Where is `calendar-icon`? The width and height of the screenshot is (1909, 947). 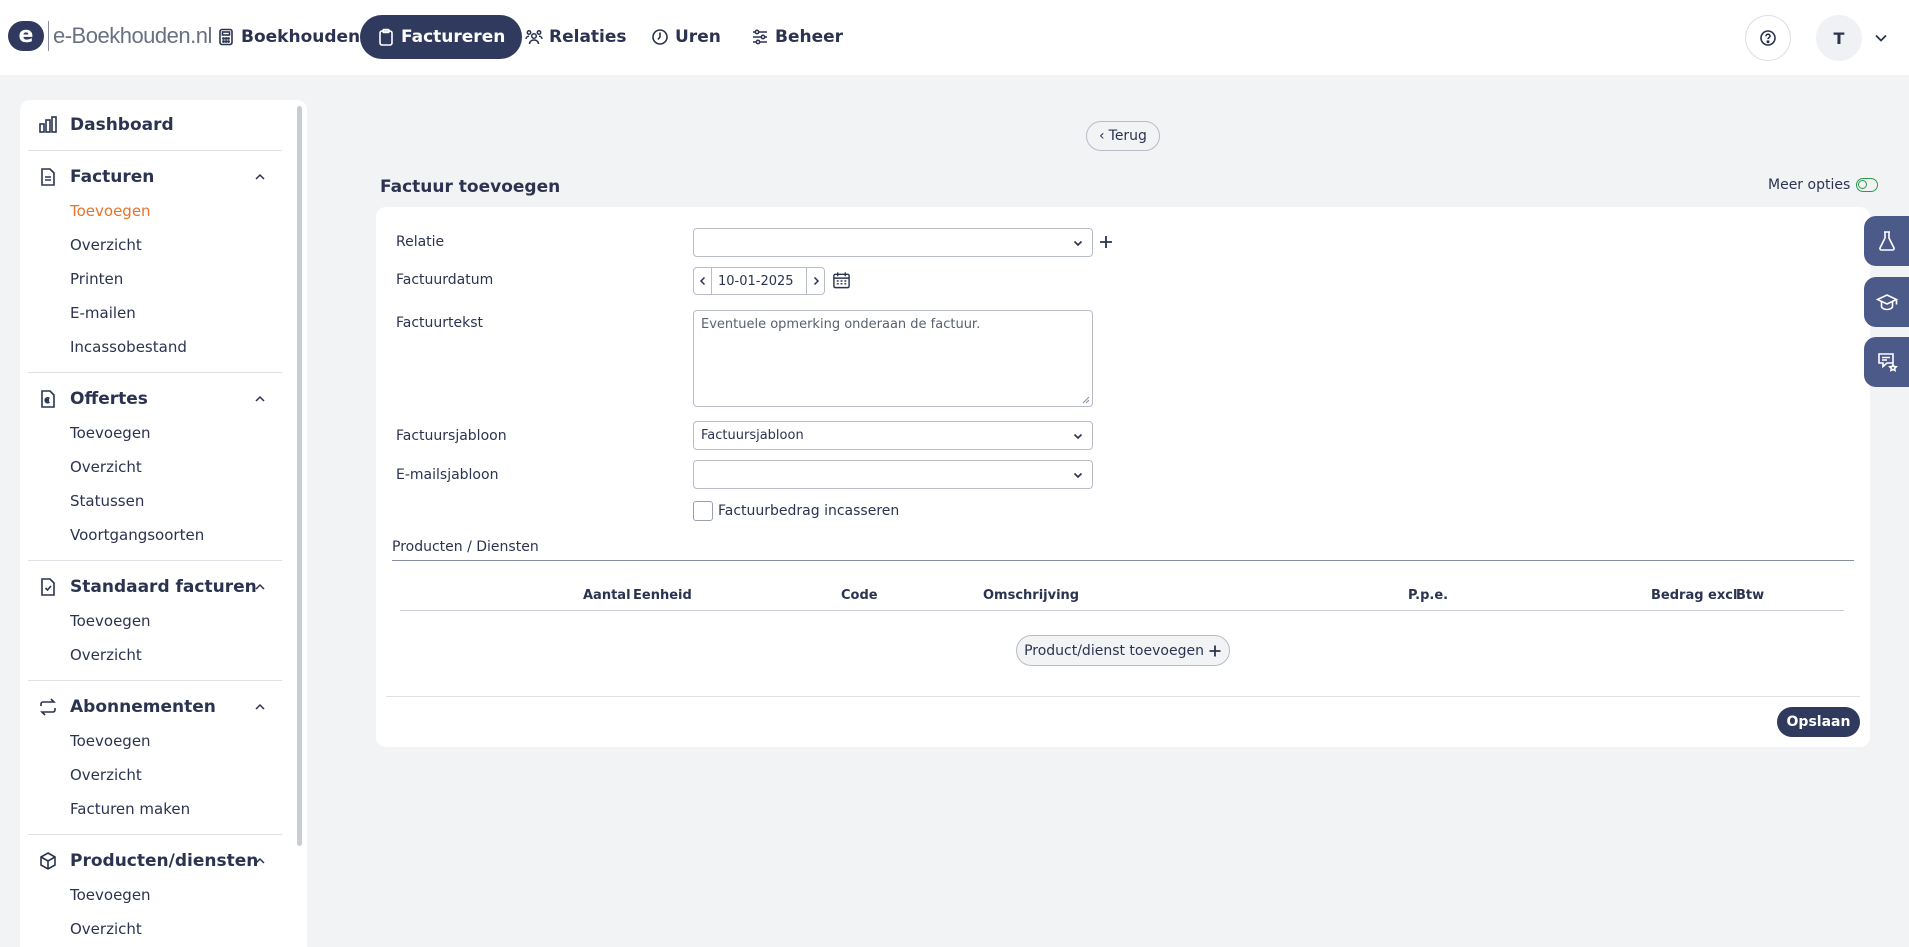 calendar-icon is located at coordinates (841, 280).